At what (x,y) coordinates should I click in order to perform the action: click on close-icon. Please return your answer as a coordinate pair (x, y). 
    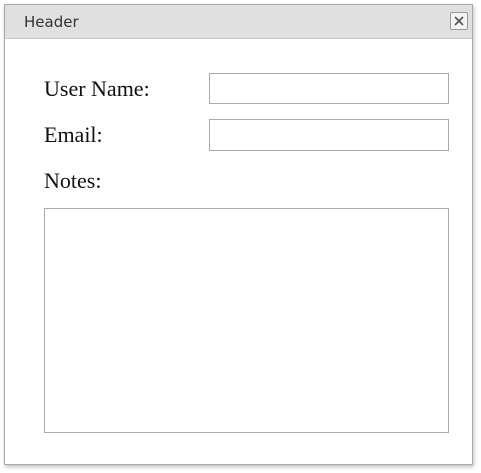
    Looking at the image, I should click on (459, 21).